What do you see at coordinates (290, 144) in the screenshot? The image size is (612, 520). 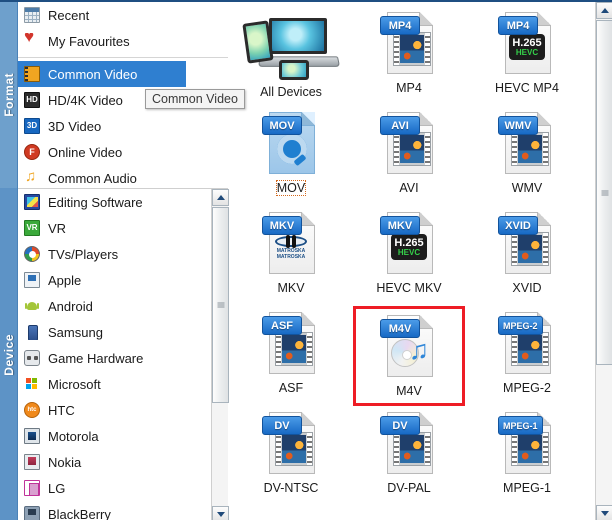 I see `mov-file-icon: MOV` at bounding box center [290, 144].